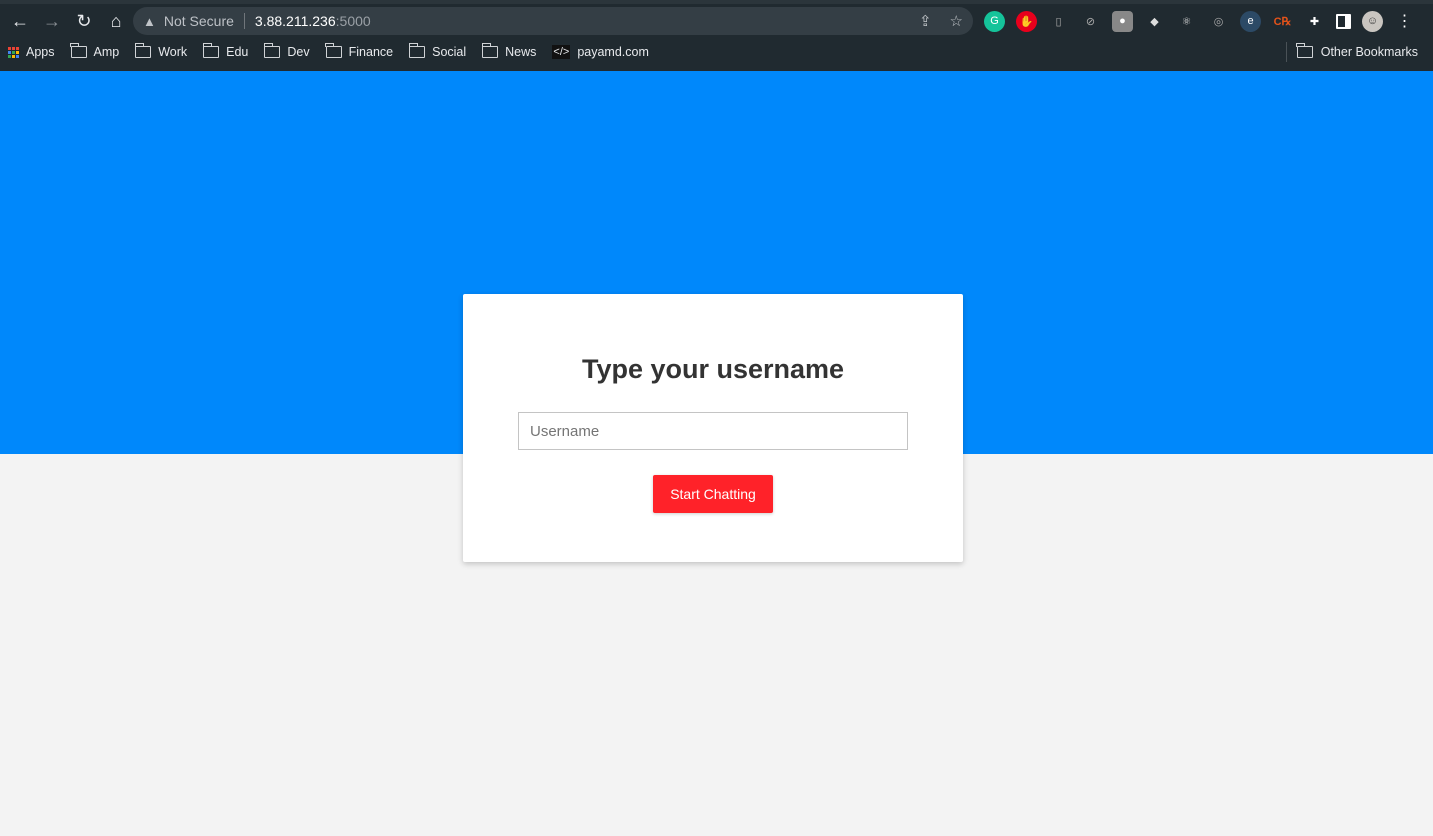  Describe the element at coordinates (84, 21) in the screenshot. I see `reload-icon: ↻` at that location.